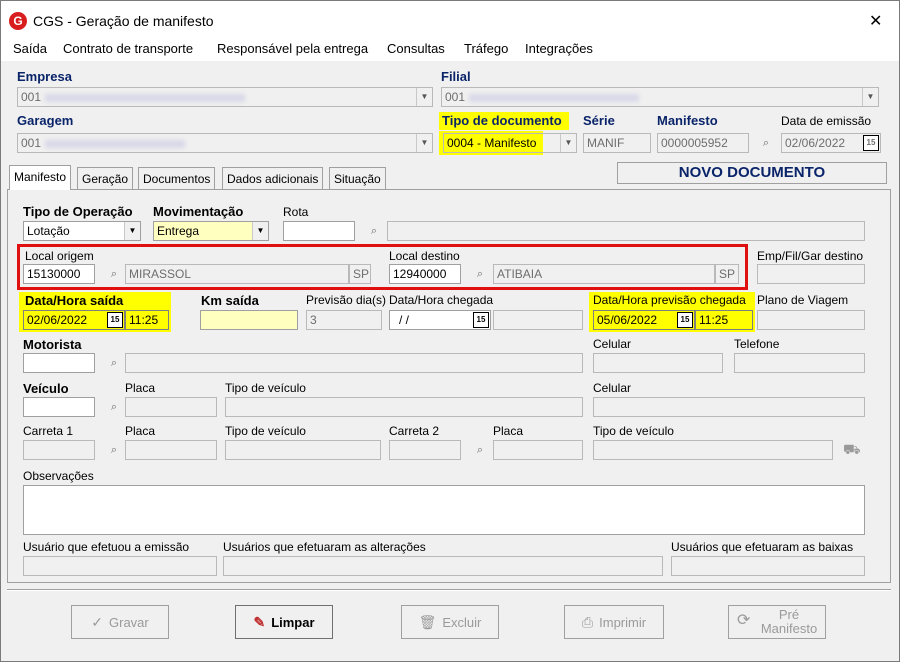  What do you see at coordinates (140, 388) in the screenshot?
I see `placa-label: Placa` at bounding box center [140, 388].